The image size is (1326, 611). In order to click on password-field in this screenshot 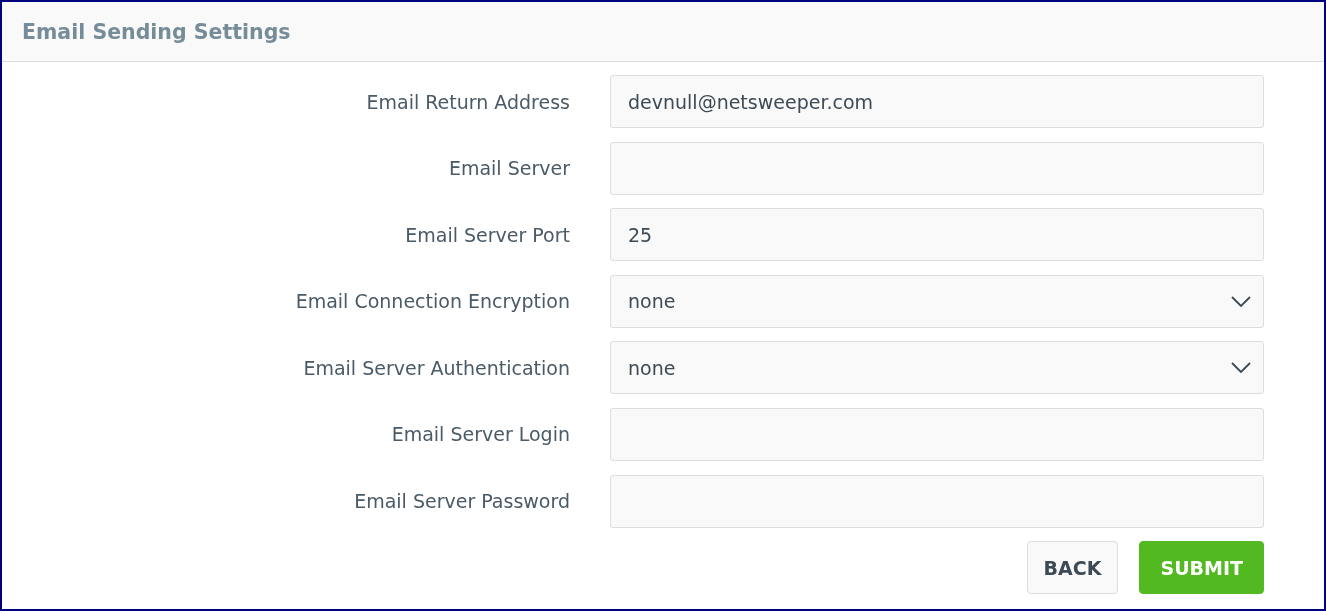, I will do `click(937, 501)`.